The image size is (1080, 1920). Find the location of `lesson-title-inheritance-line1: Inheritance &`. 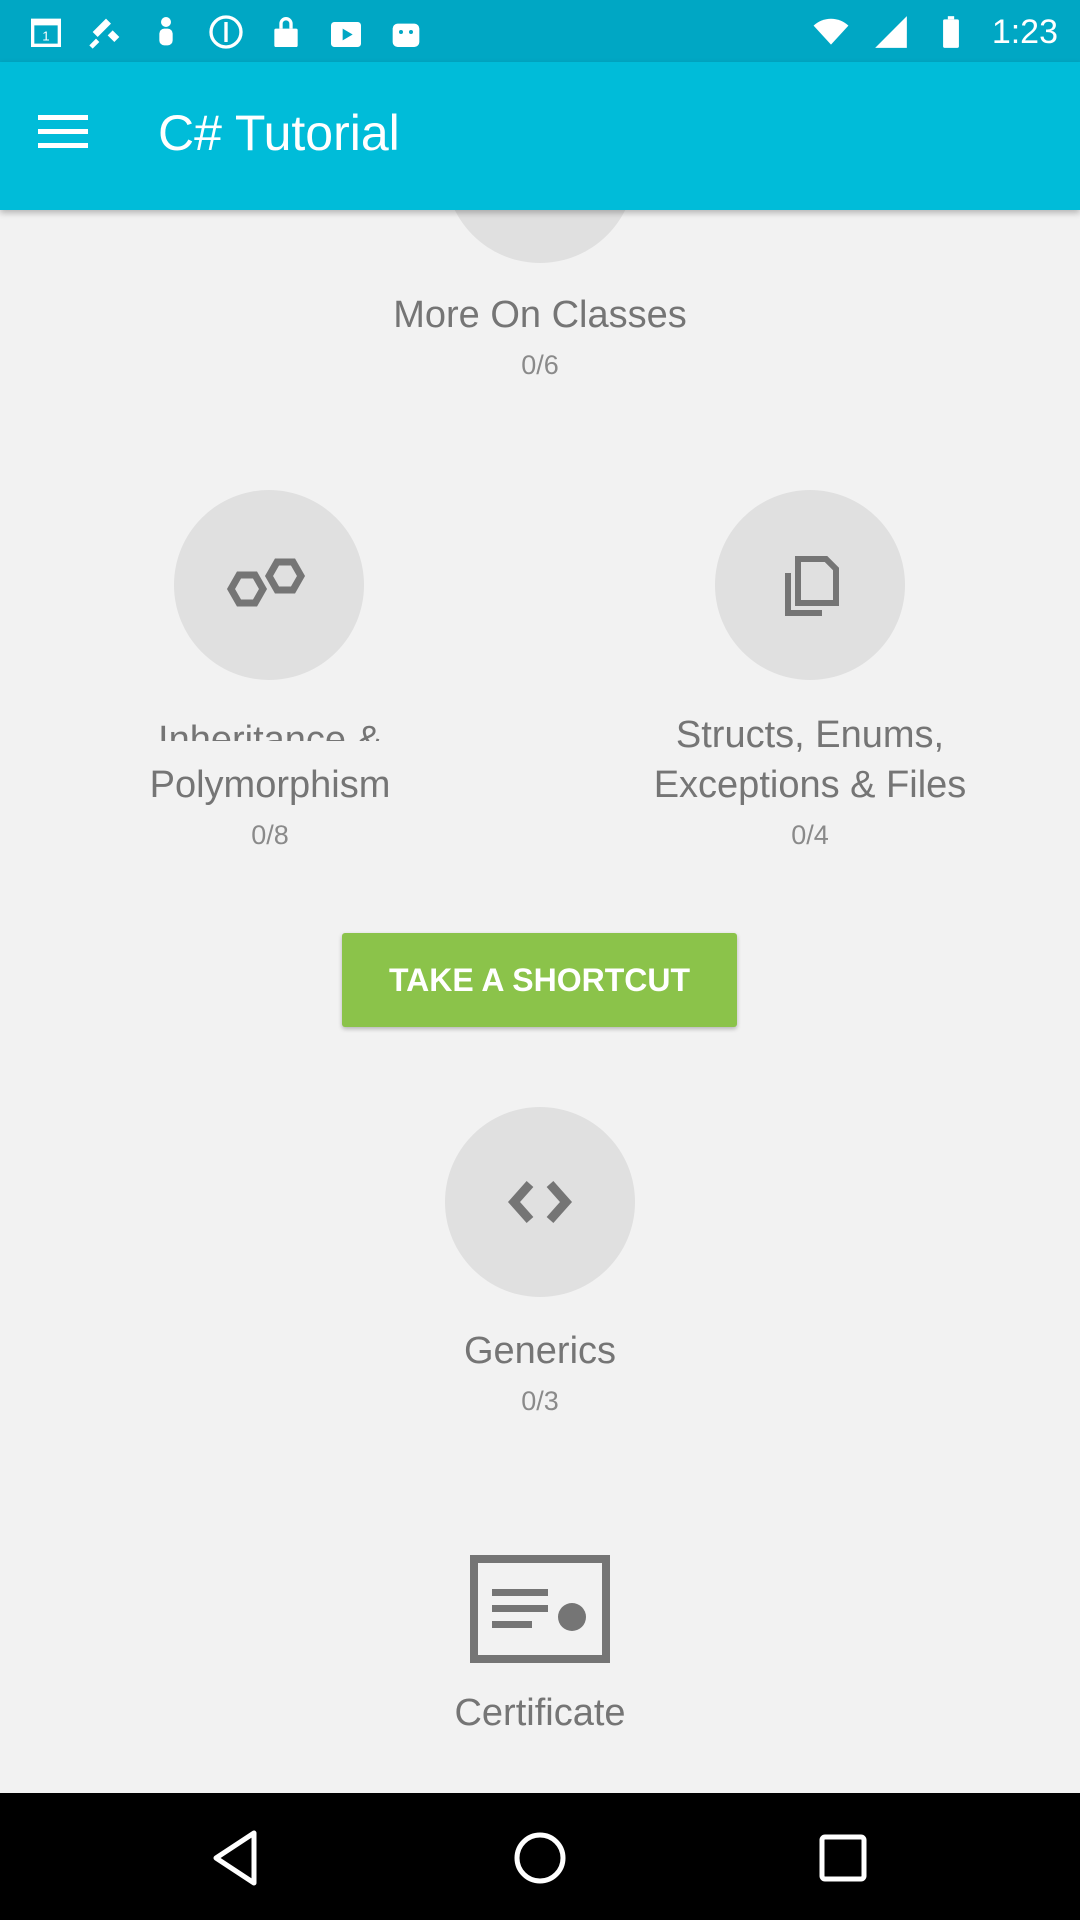

lesson-title-inheritance-line1: Inheritance & is located at coordinates (270, 730).